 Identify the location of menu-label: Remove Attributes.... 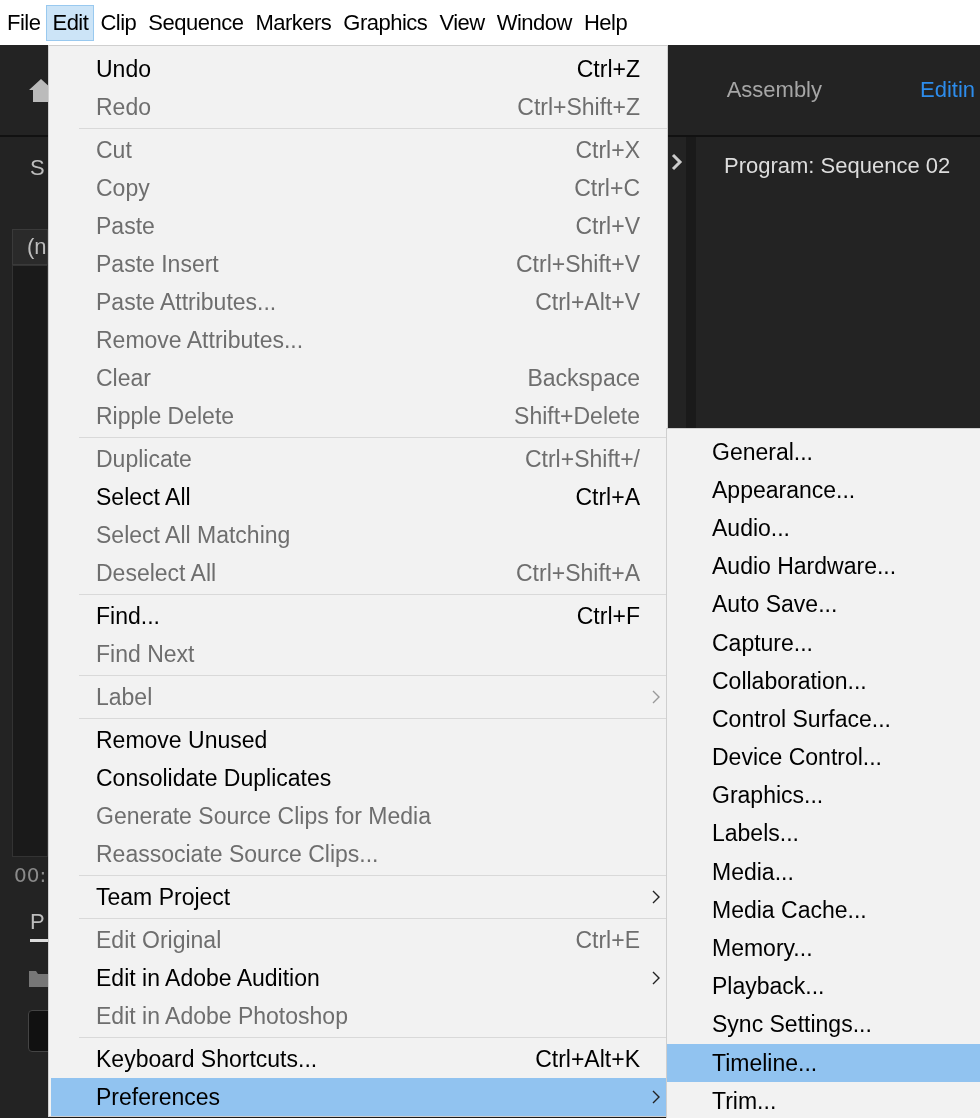
(200, 340).